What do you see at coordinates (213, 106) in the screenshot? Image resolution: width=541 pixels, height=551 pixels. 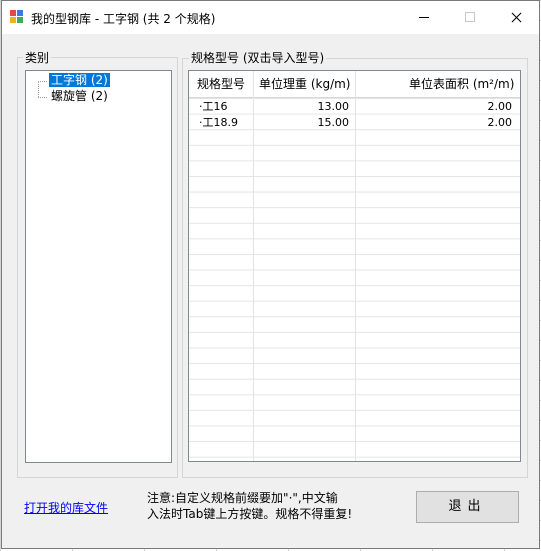 I see `cell-spec: ·工16` at bounding box center [213, 106].